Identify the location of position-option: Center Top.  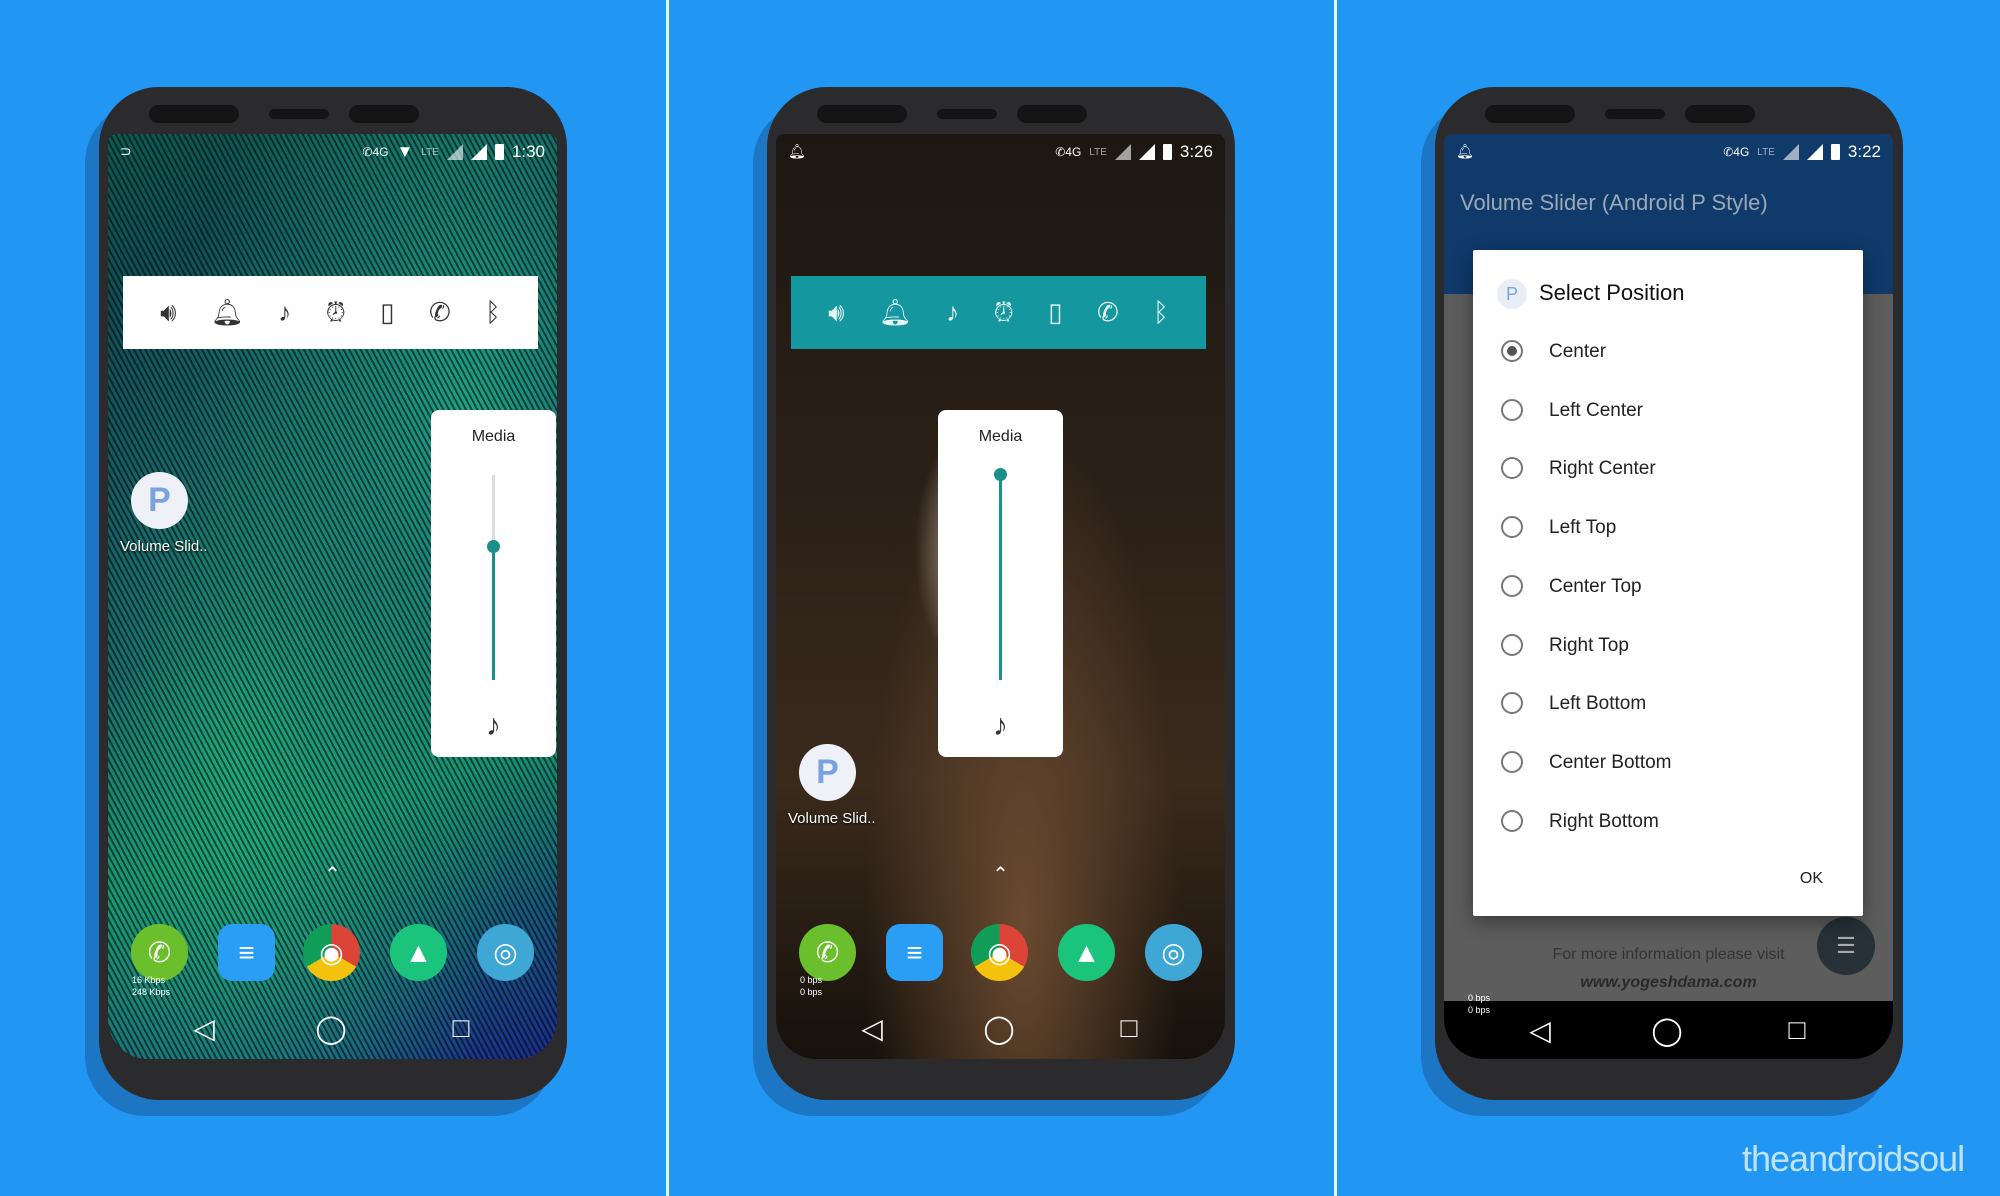
(1668, 586).